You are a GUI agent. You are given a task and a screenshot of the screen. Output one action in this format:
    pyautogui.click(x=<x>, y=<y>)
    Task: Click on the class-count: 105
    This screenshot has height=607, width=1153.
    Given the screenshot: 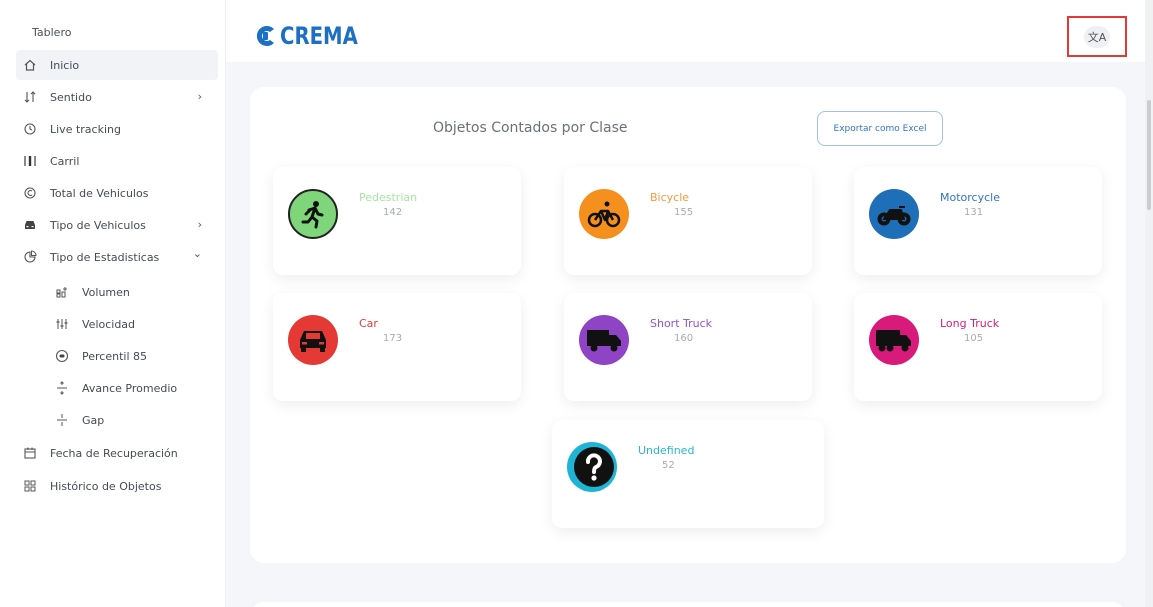 What is the action you would take?
    pyautogui.click(x=974, y=338)
    